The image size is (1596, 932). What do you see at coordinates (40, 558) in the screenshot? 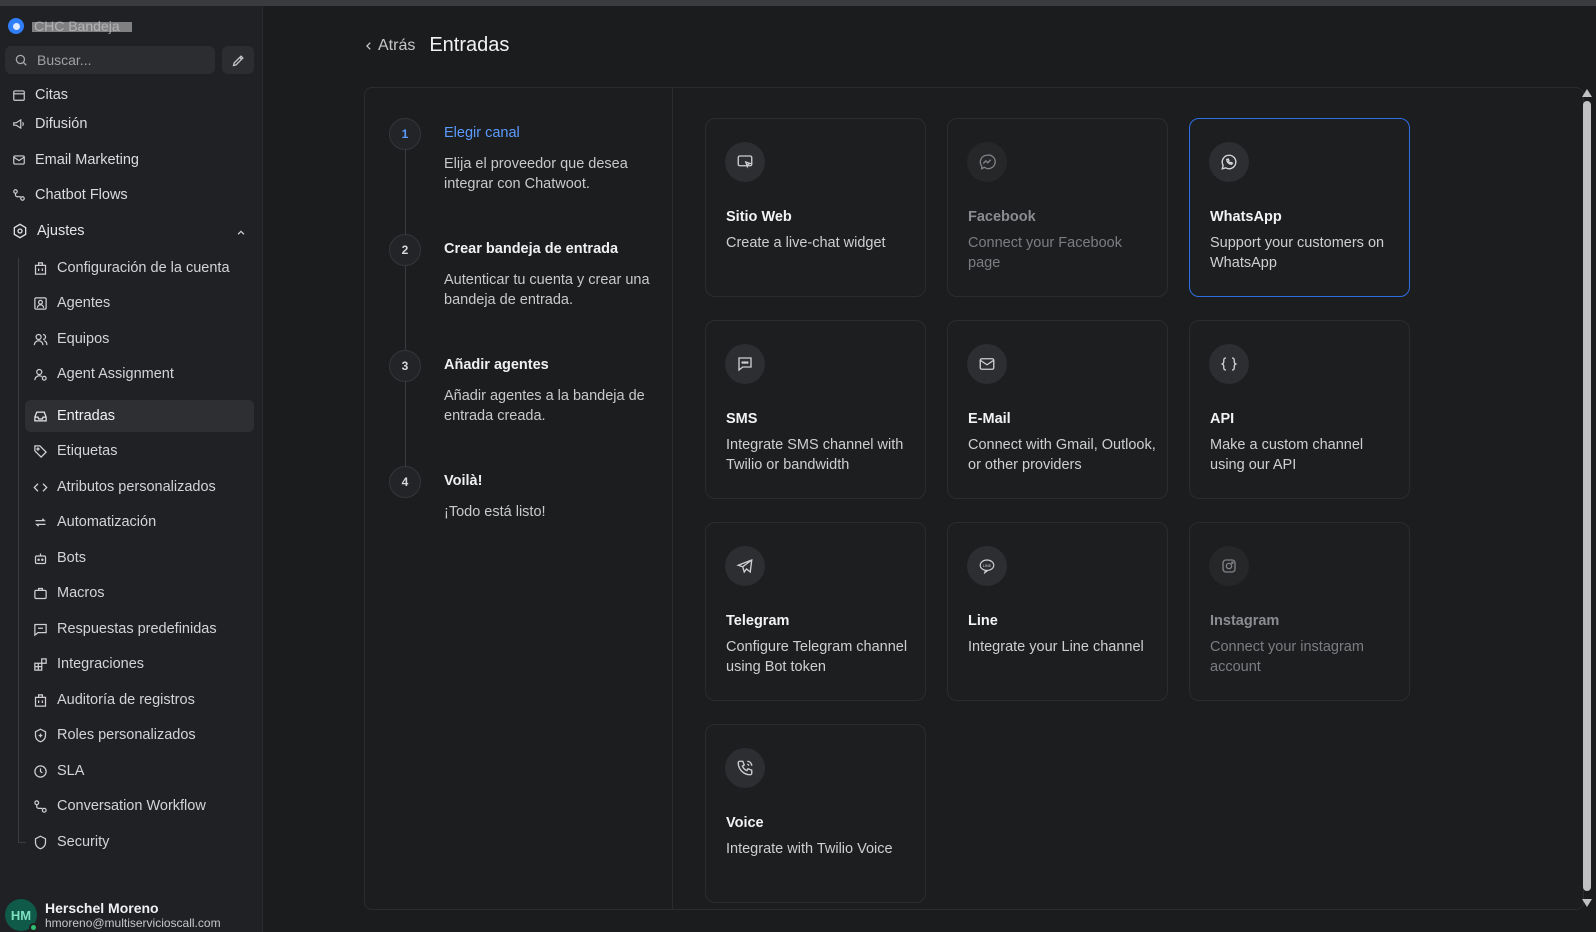
I see `bot-icon` at bounding box center [40, 558].